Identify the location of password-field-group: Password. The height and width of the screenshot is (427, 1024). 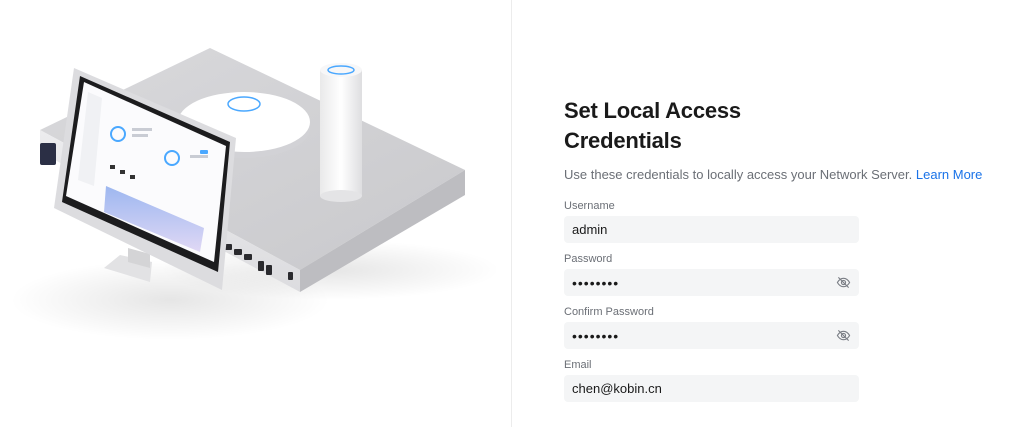
(711, 274).